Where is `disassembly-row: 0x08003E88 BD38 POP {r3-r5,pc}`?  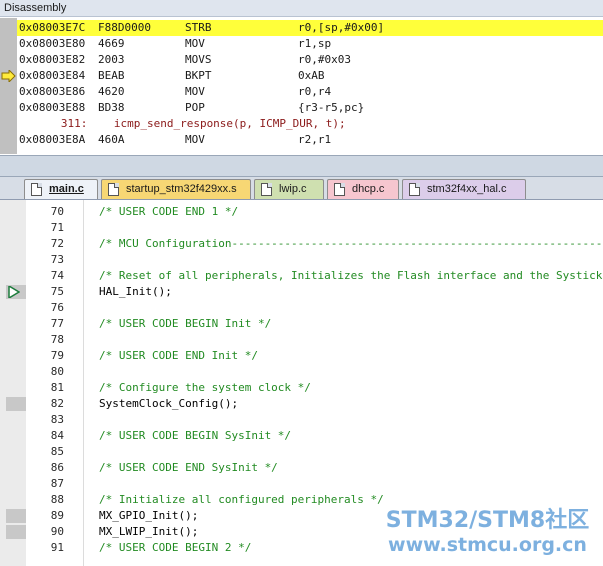
disassembly-row: 0x08003E88 BD38 POP {r3-r5,pc} is located at coordinates (310, 108).